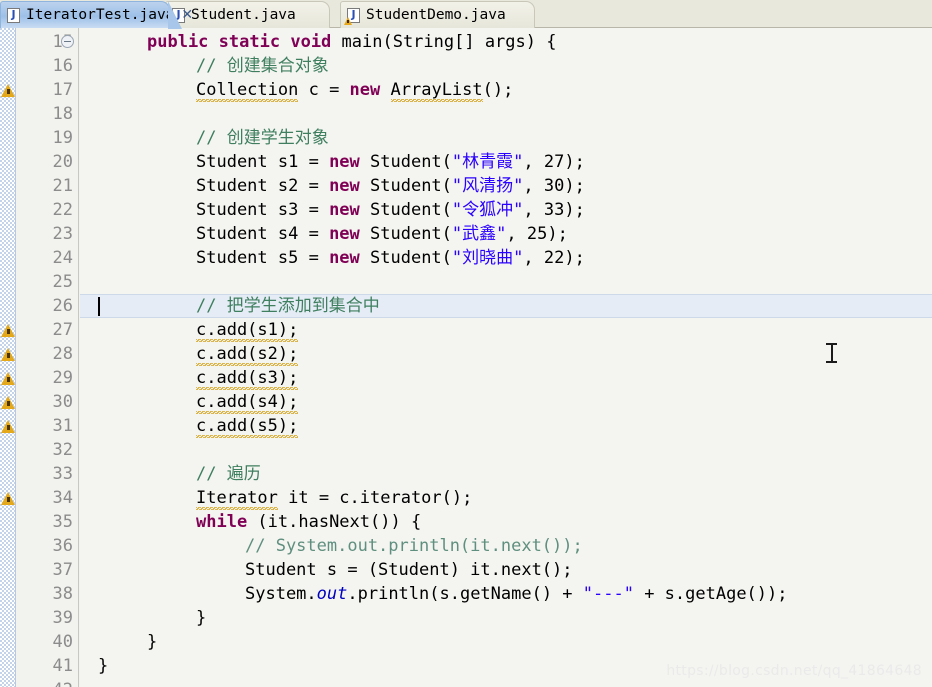 Image resolution: width=932 pixels, height=687 pixels. I want to click on code-token: Collection, so click(247, 91).